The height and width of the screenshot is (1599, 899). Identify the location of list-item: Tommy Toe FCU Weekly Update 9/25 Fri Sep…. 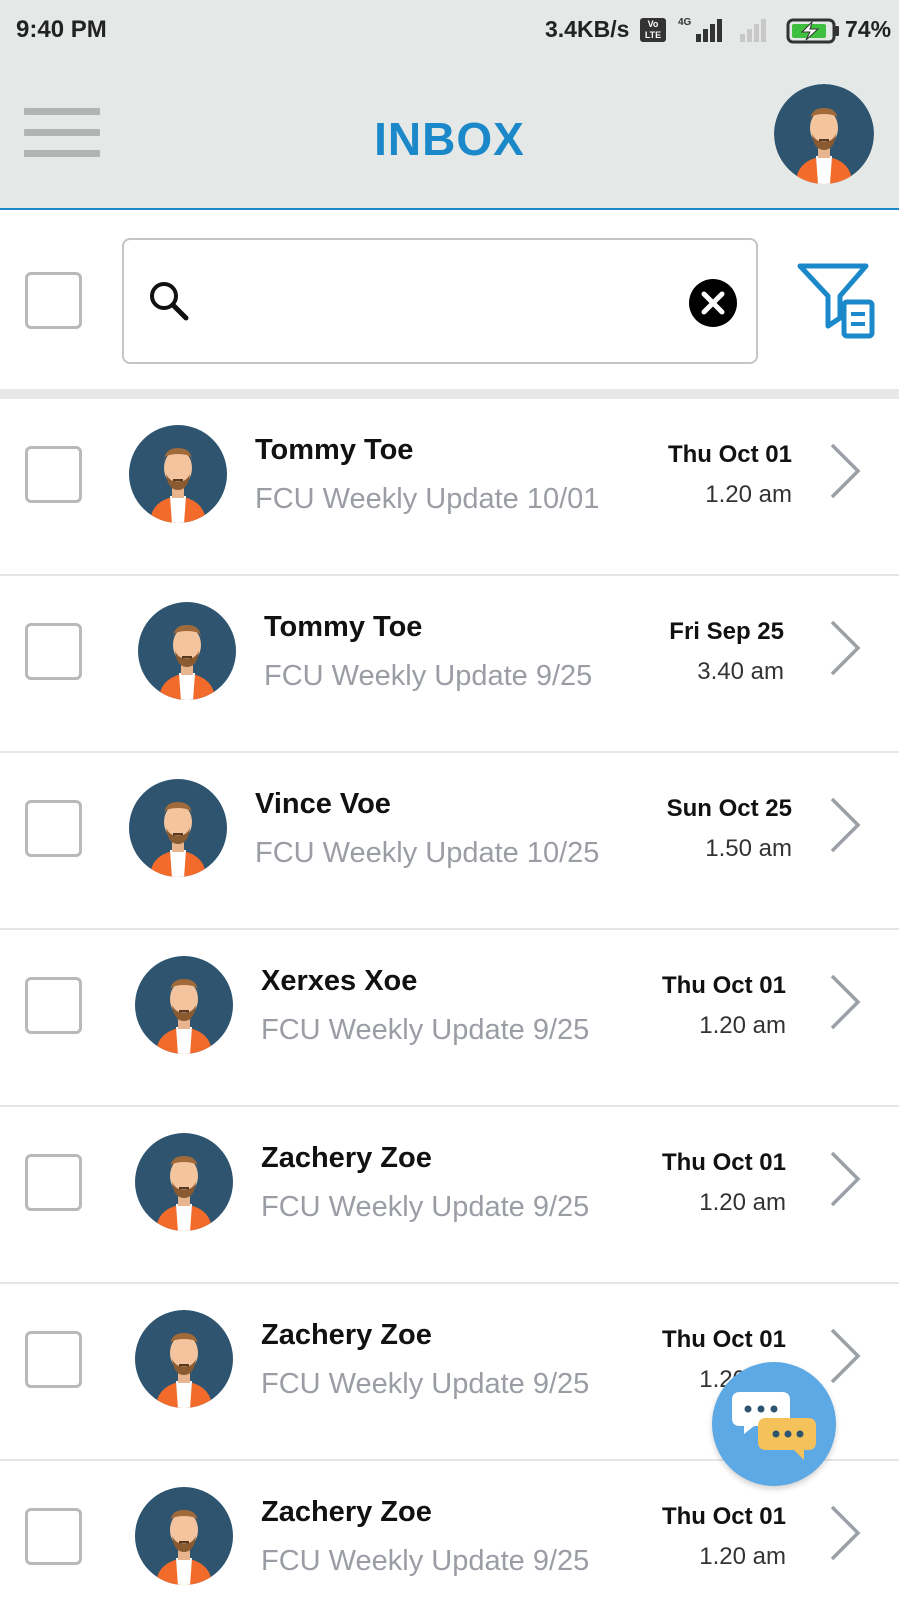
(449, 664).